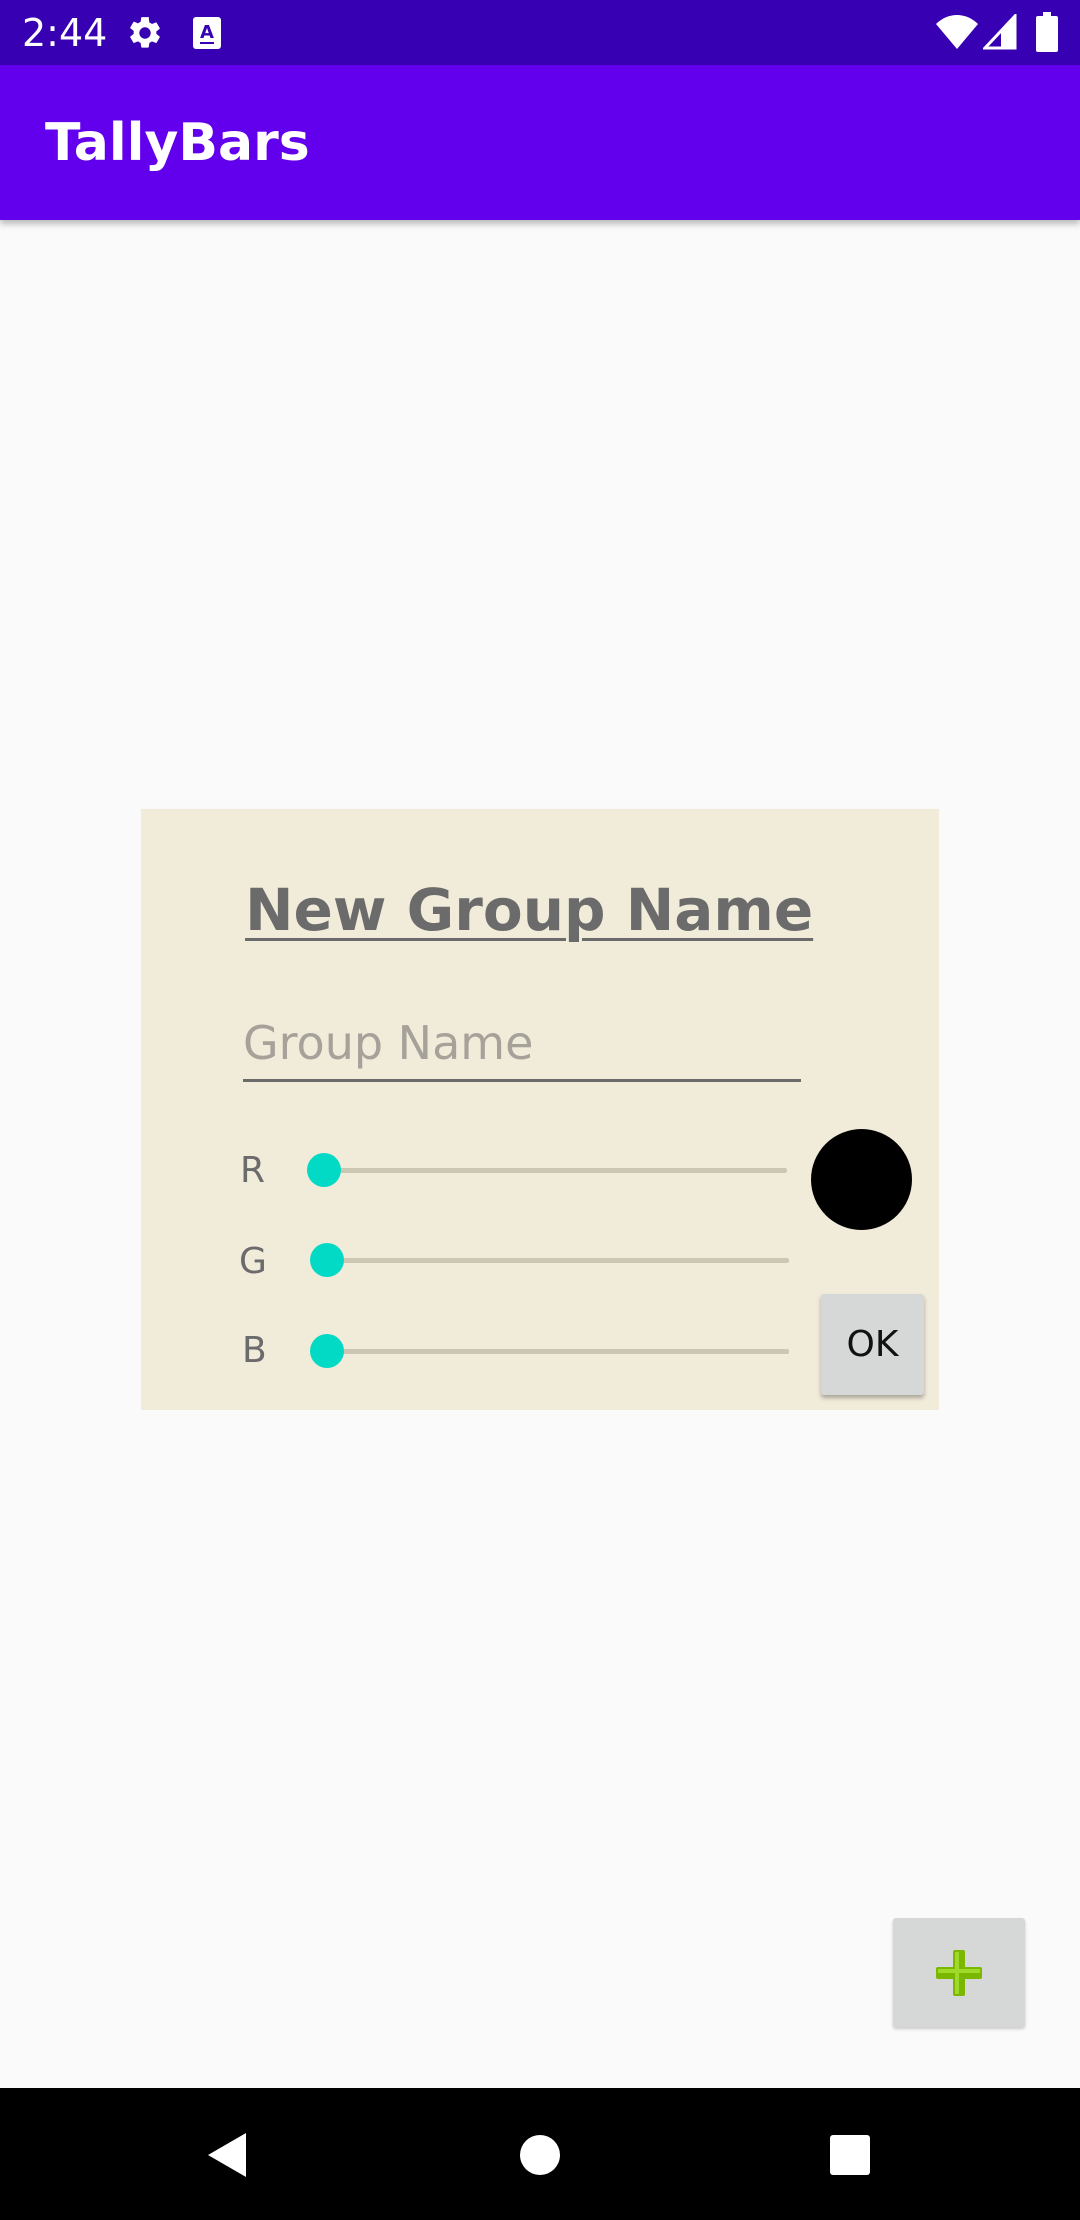  What do you see at coordinates (850, 2155) in the screenshot?
I see `recents-icon` at bounding box center [850, 2155].